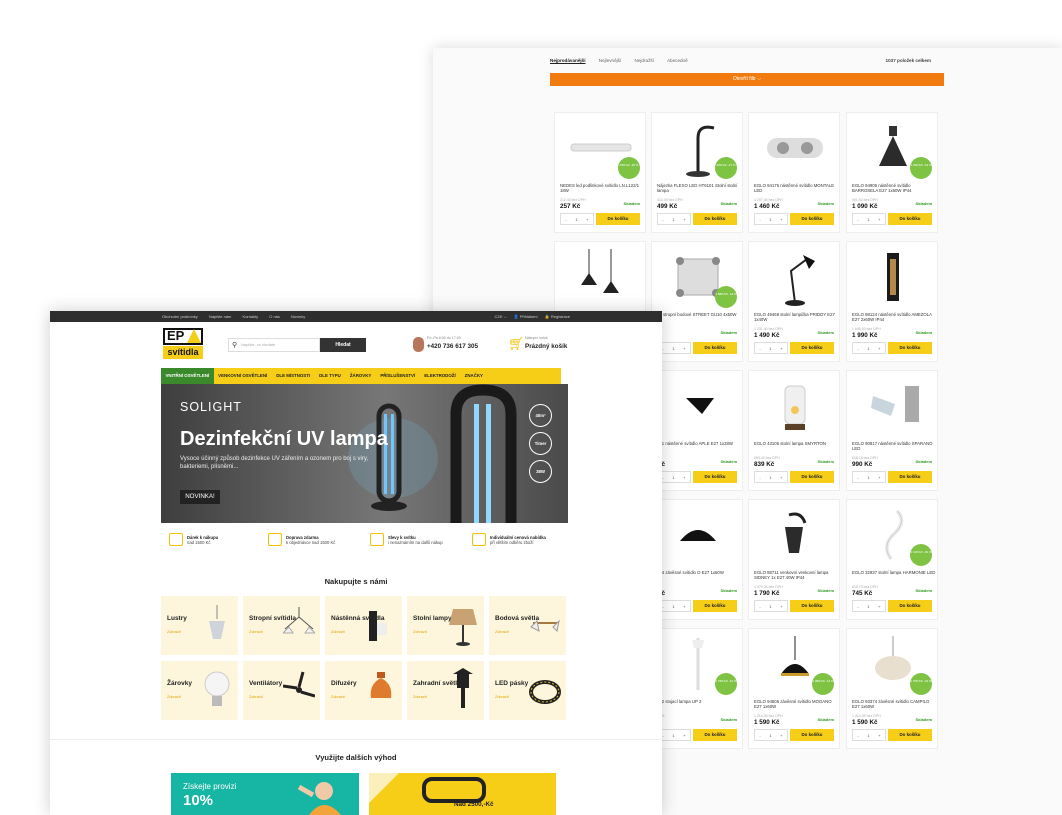 This screenshot has height=815, width=1062. What do you see at coordinates (445, 690) in the screenshot?
I see `category-tile: Zahradní světla Zobrazit` at bounding box center [445, 690].